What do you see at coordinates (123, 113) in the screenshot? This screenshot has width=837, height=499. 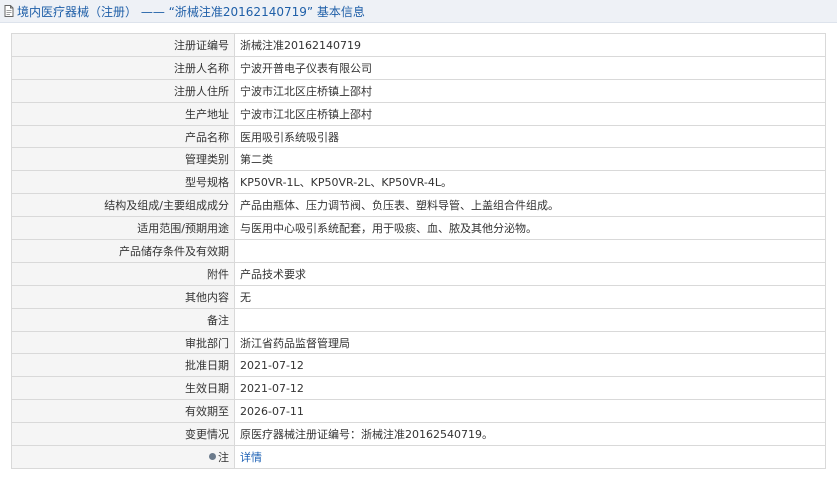 I see `row-label: 生产地址` at bounding box center [123, 113].